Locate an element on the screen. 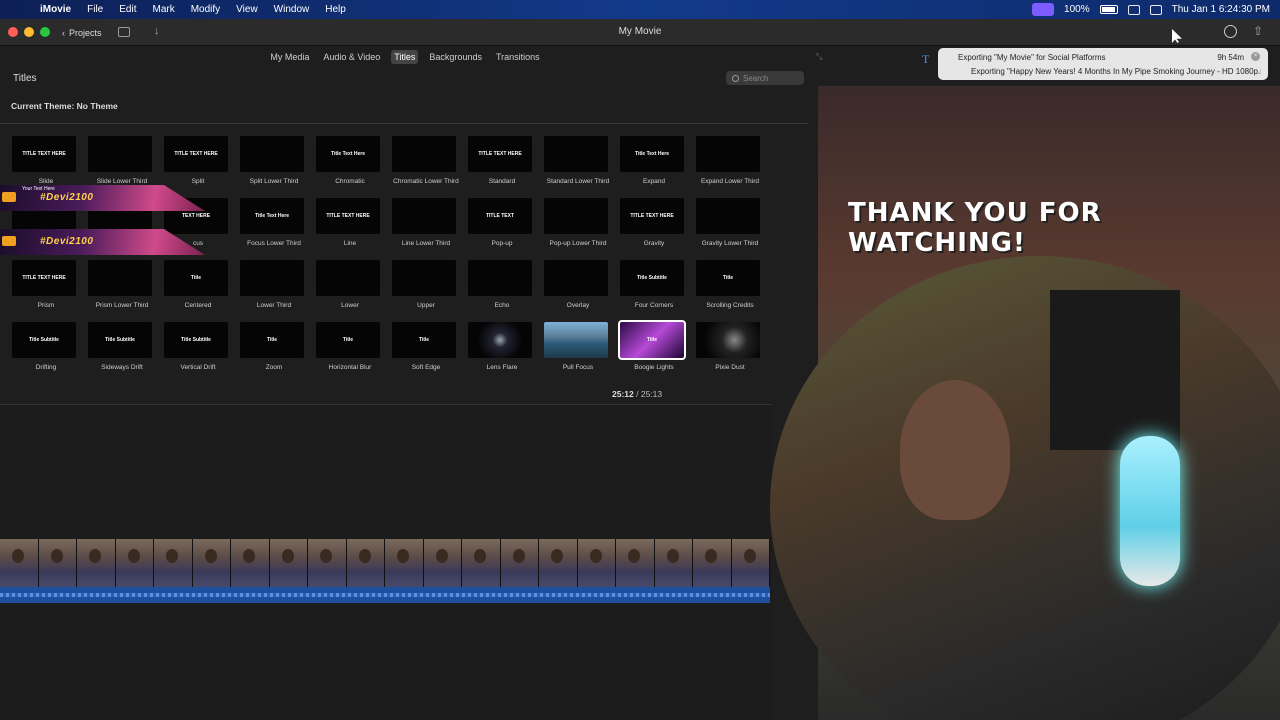 This screenshot has width=1280, height=720. title-item: Title Text Here Chromatic is located at coordinates (350, 167).